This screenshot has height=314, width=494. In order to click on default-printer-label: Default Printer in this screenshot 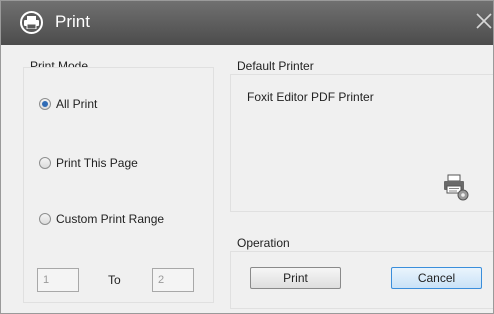, I will do `click(275, 66)`.